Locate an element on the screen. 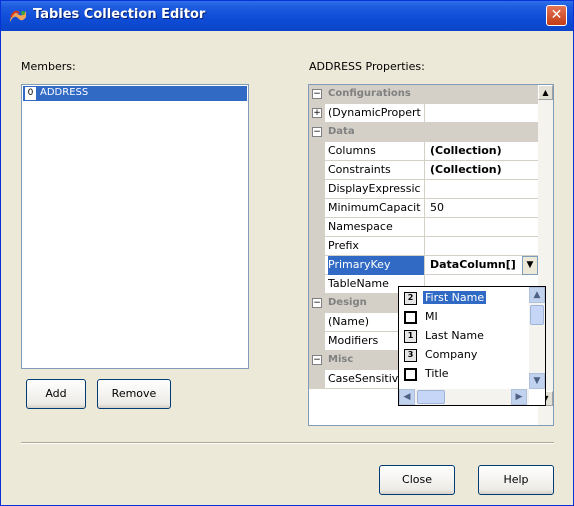 This screenshot has height=506, width=574. category-name: Design is located at coordinates (347, 302).